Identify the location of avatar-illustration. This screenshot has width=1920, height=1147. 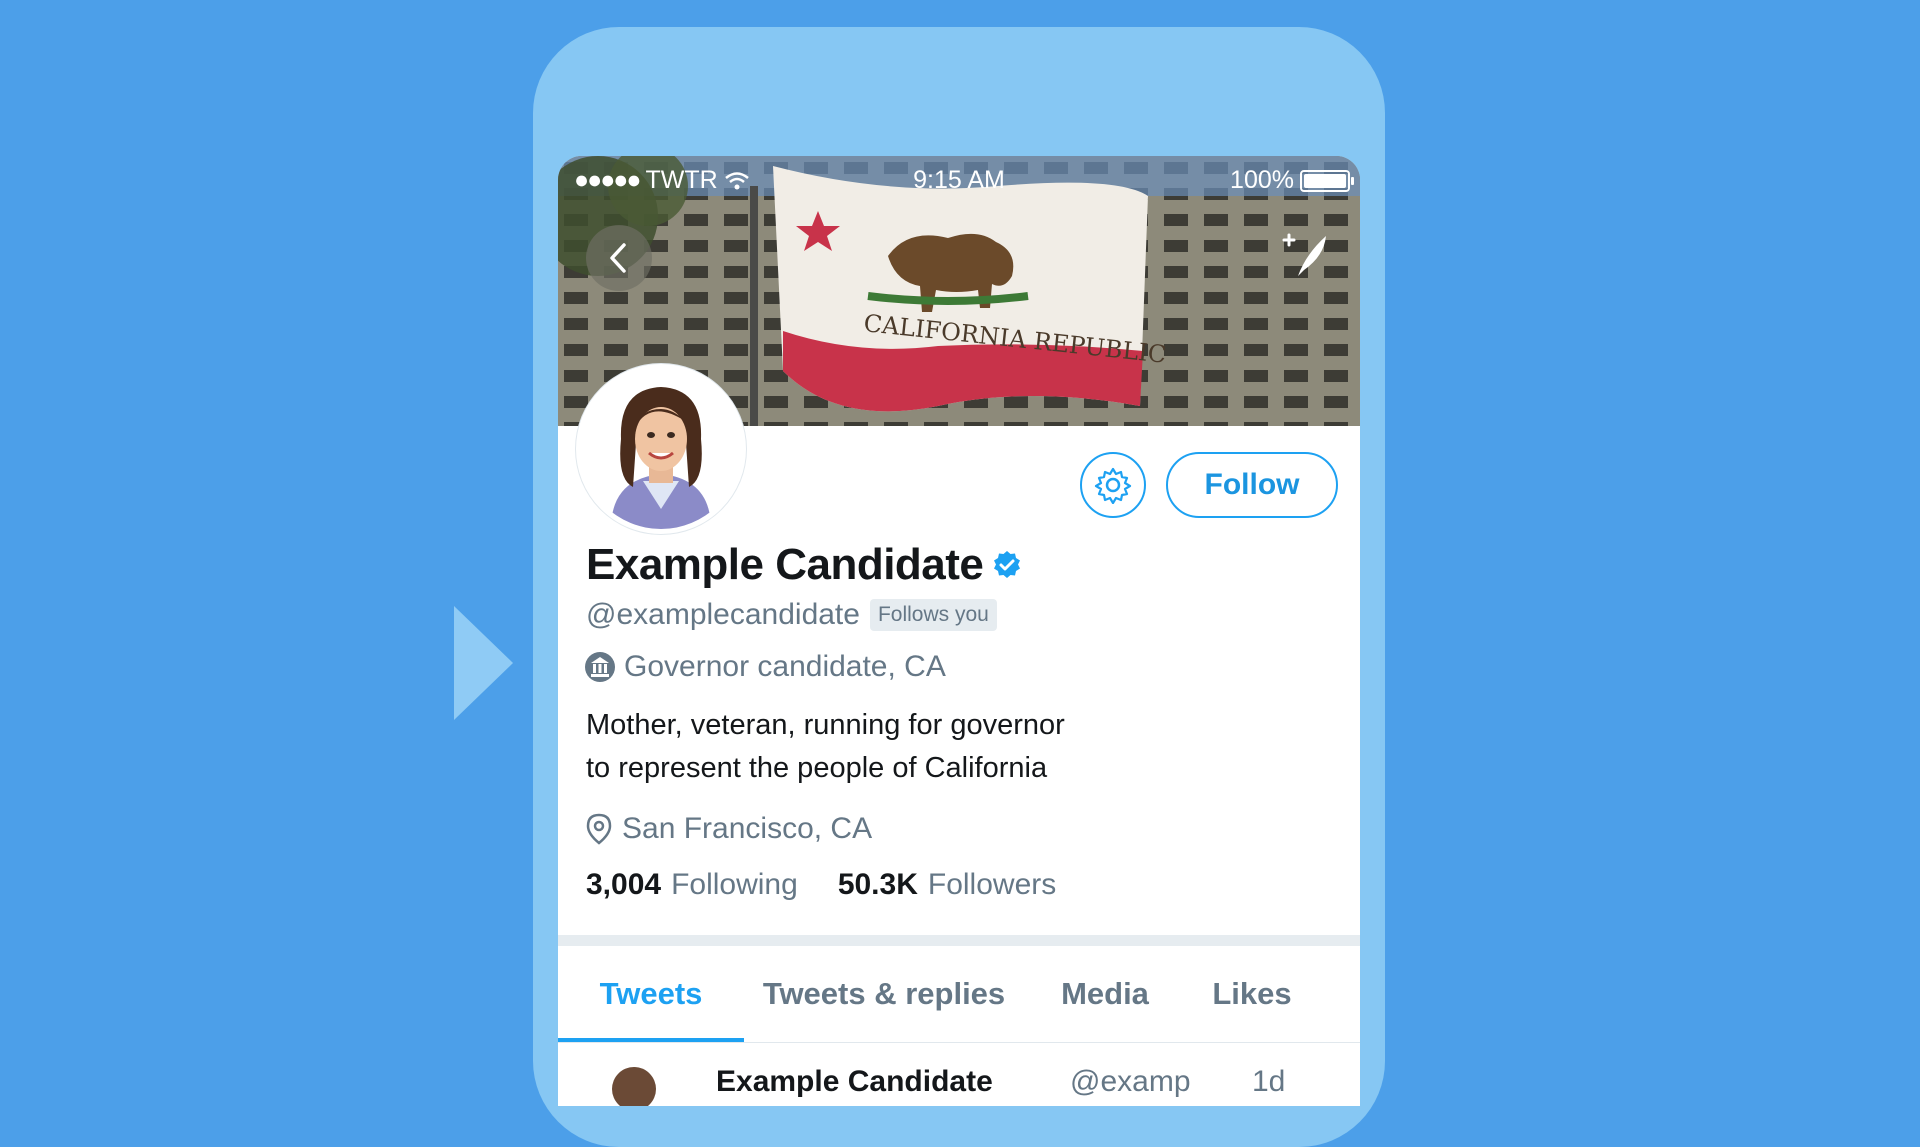
(661, 449).